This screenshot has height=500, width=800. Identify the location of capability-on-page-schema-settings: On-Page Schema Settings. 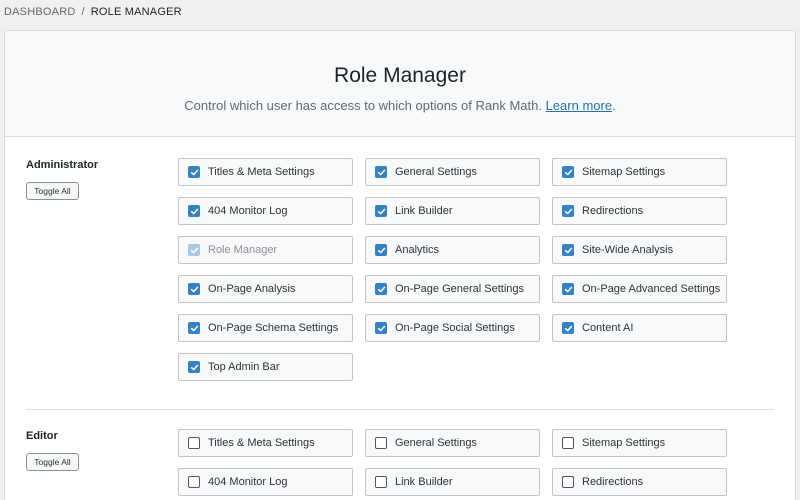
(265, 328).